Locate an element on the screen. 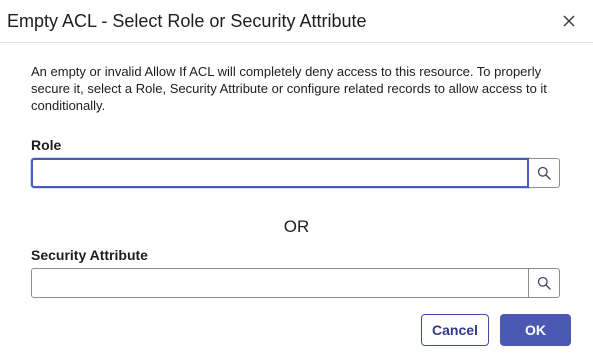 The width and height of the screenshot is (593, 363). cancel-button: Cancel is located at coordinates (455, 330).